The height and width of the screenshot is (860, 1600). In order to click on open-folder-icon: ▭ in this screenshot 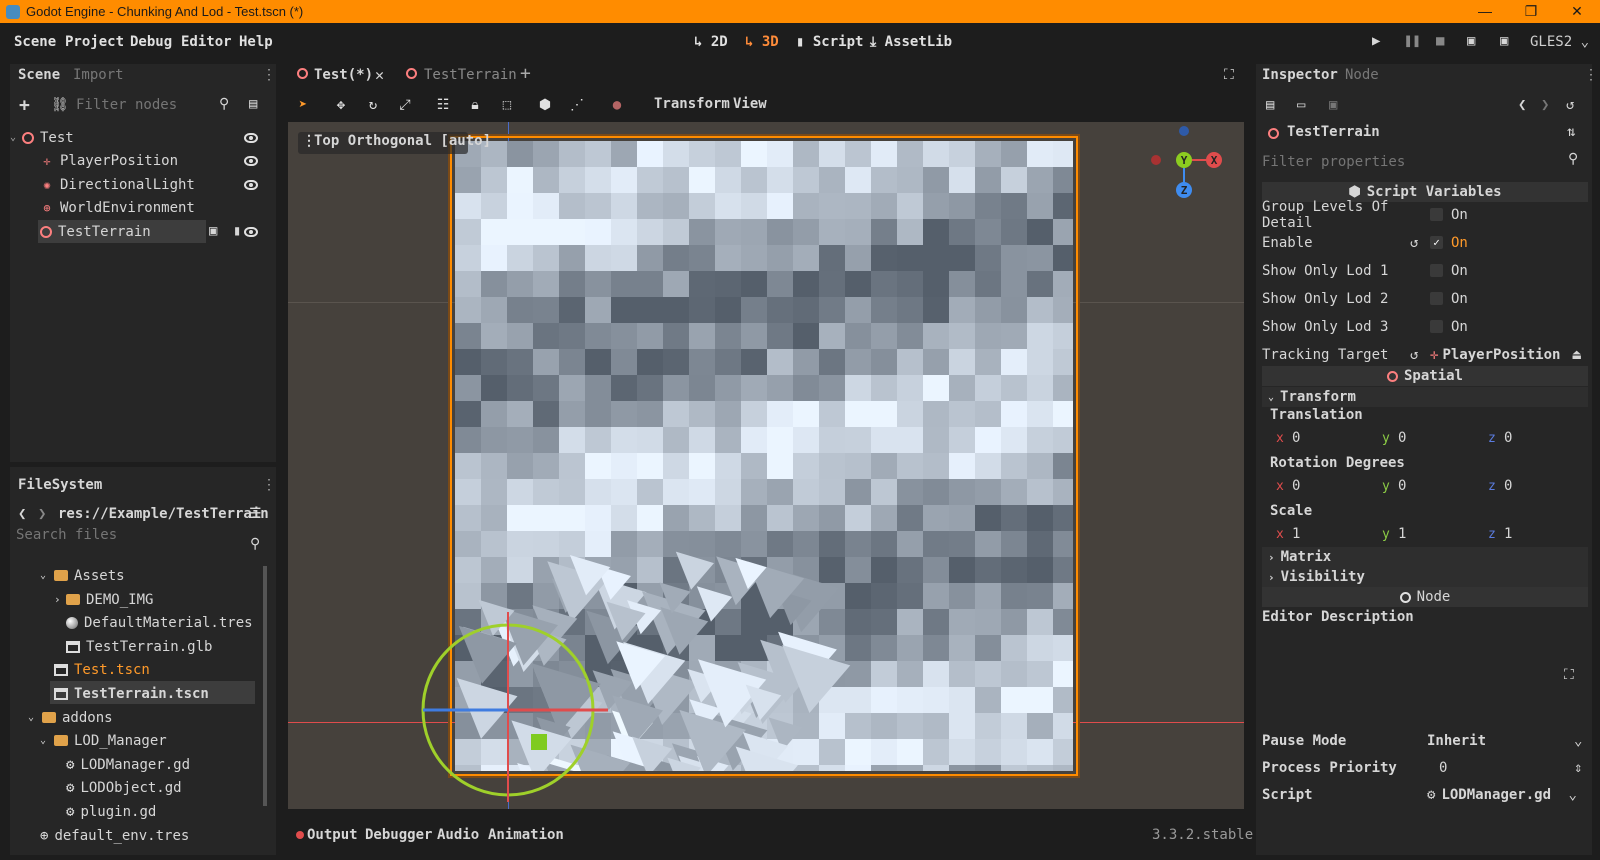, I will do `click(1301, 105)`.